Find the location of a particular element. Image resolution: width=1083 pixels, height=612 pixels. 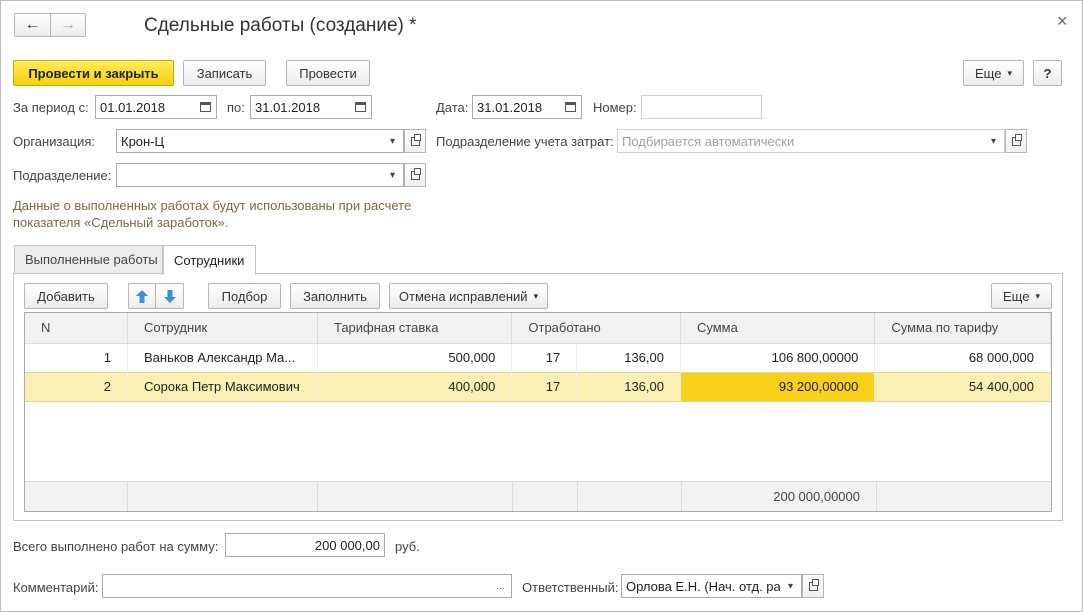

total-label: Всего выполнено работ на сумму: is located at coordinates (116, 546).